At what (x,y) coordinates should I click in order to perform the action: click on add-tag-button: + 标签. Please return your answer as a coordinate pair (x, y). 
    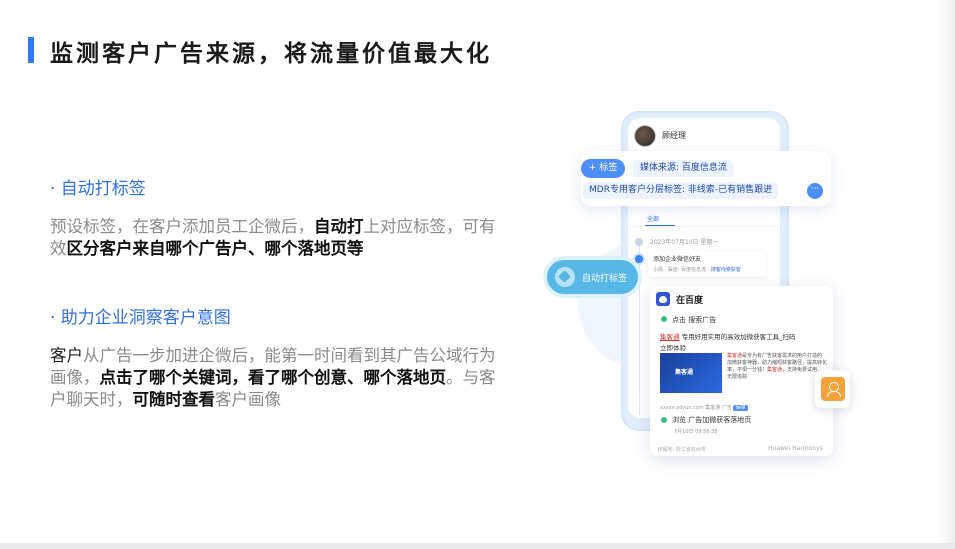
    Looking at the image, I should click on (603, 168).